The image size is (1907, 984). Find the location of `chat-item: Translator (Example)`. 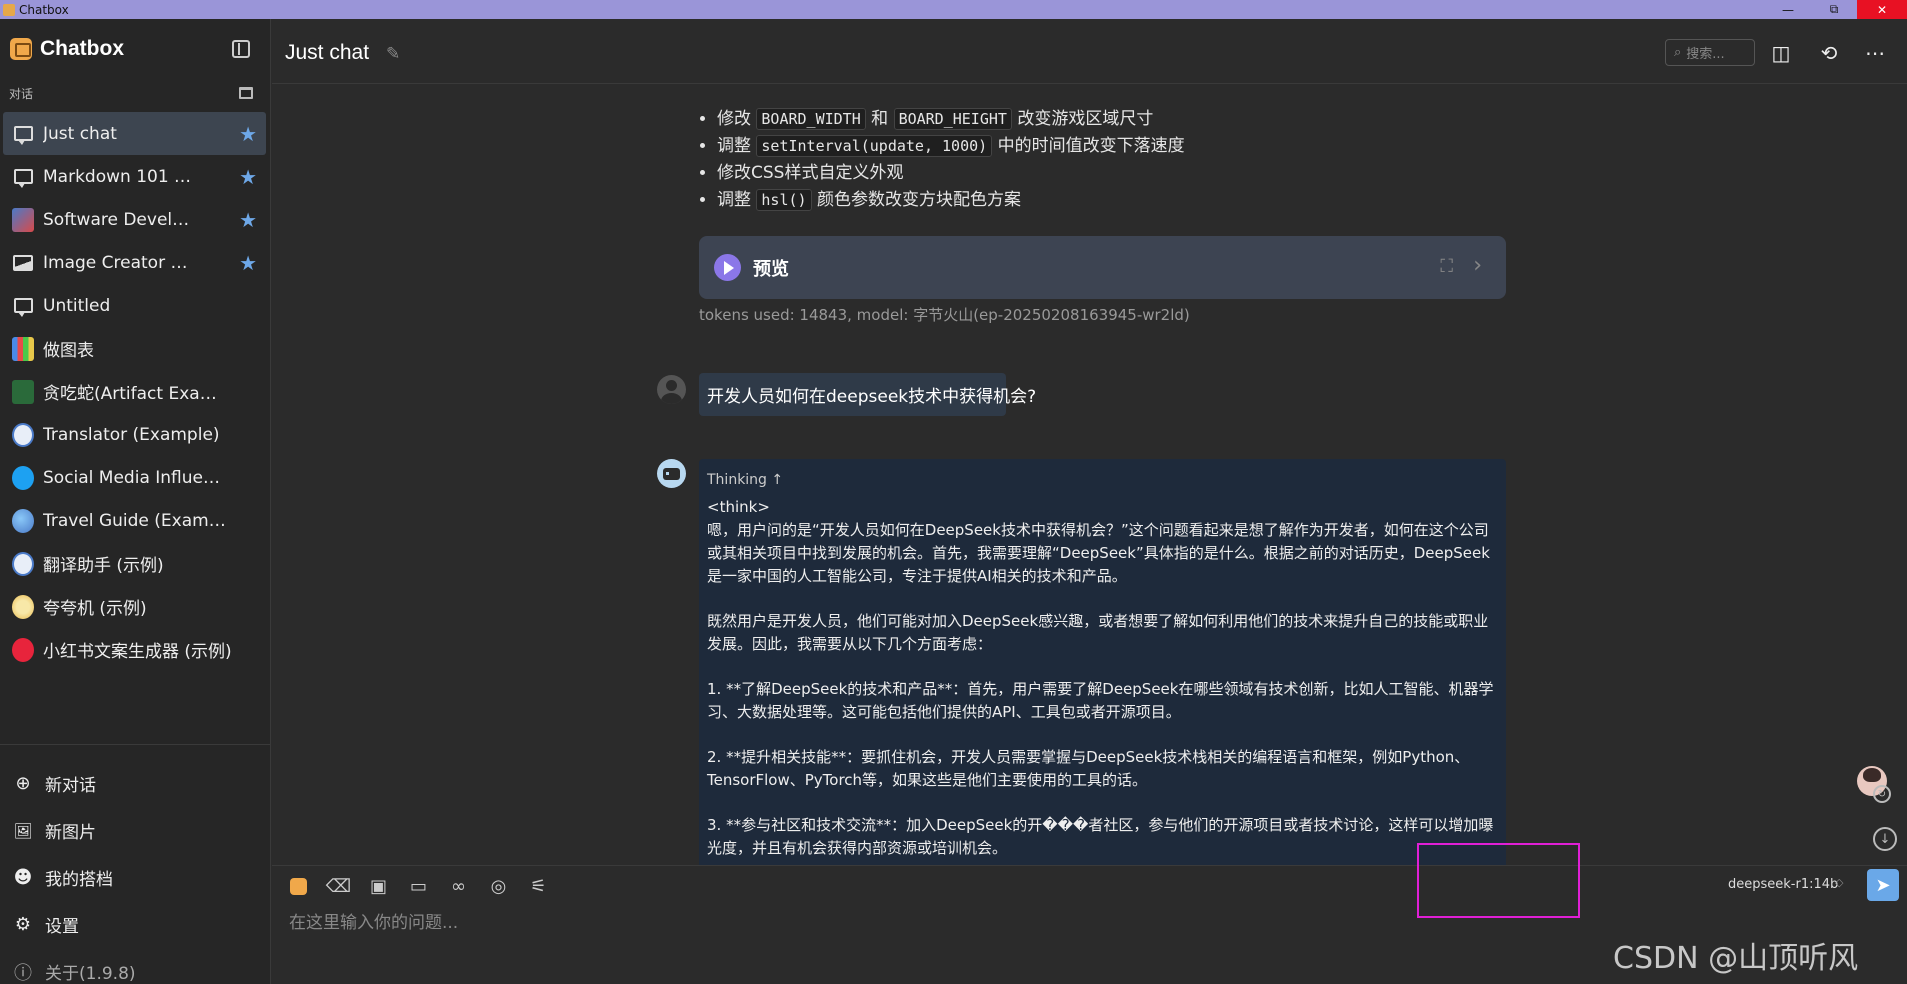

chat-item: Translator (Example) is located at coordinates (134, 434).